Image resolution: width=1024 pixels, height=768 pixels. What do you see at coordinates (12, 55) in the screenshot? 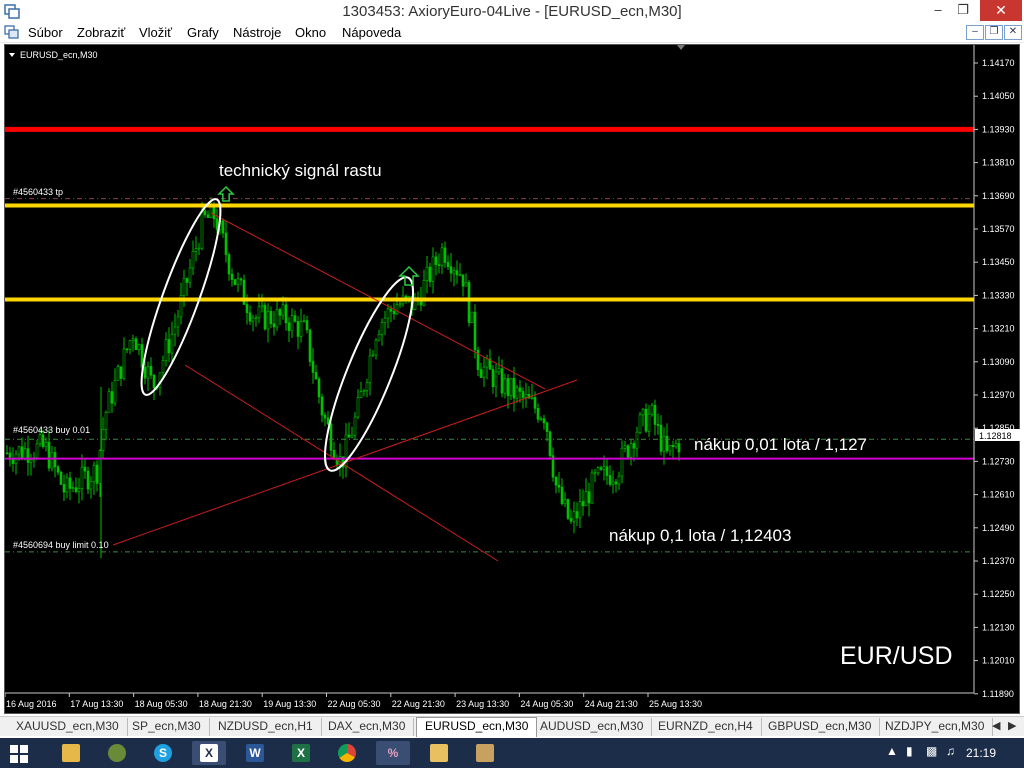
I see `collapse-triangle-icon` at bounding box center [12, 55].